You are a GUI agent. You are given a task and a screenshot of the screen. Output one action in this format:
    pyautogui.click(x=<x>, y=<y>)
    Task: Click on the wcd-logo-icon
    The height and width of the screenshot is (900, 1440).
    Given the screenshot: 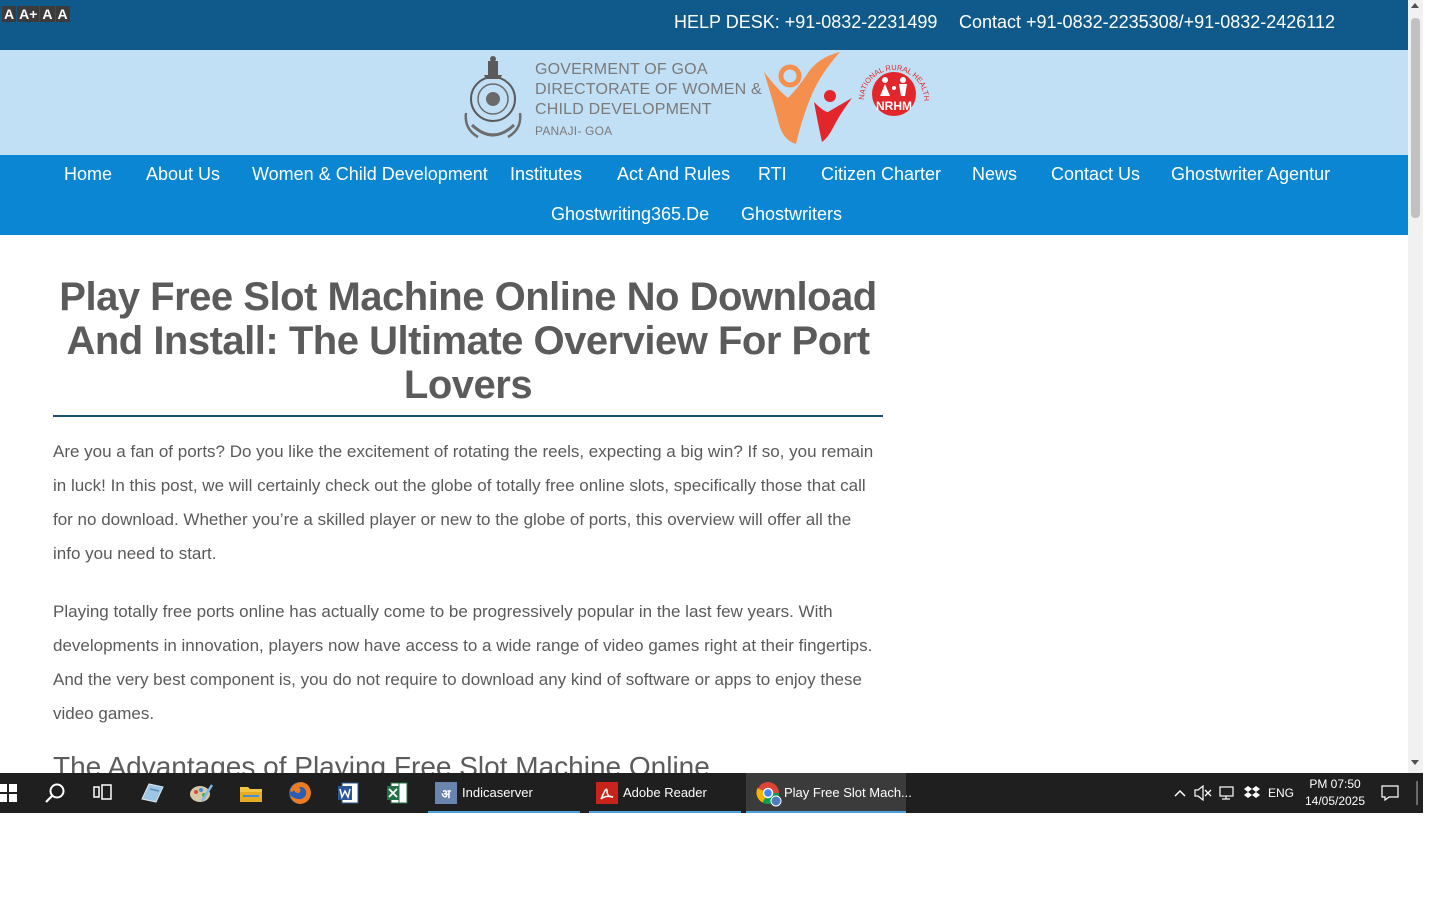 What is the action you would take?
    pyautogui.click(x=806, y=100)
    